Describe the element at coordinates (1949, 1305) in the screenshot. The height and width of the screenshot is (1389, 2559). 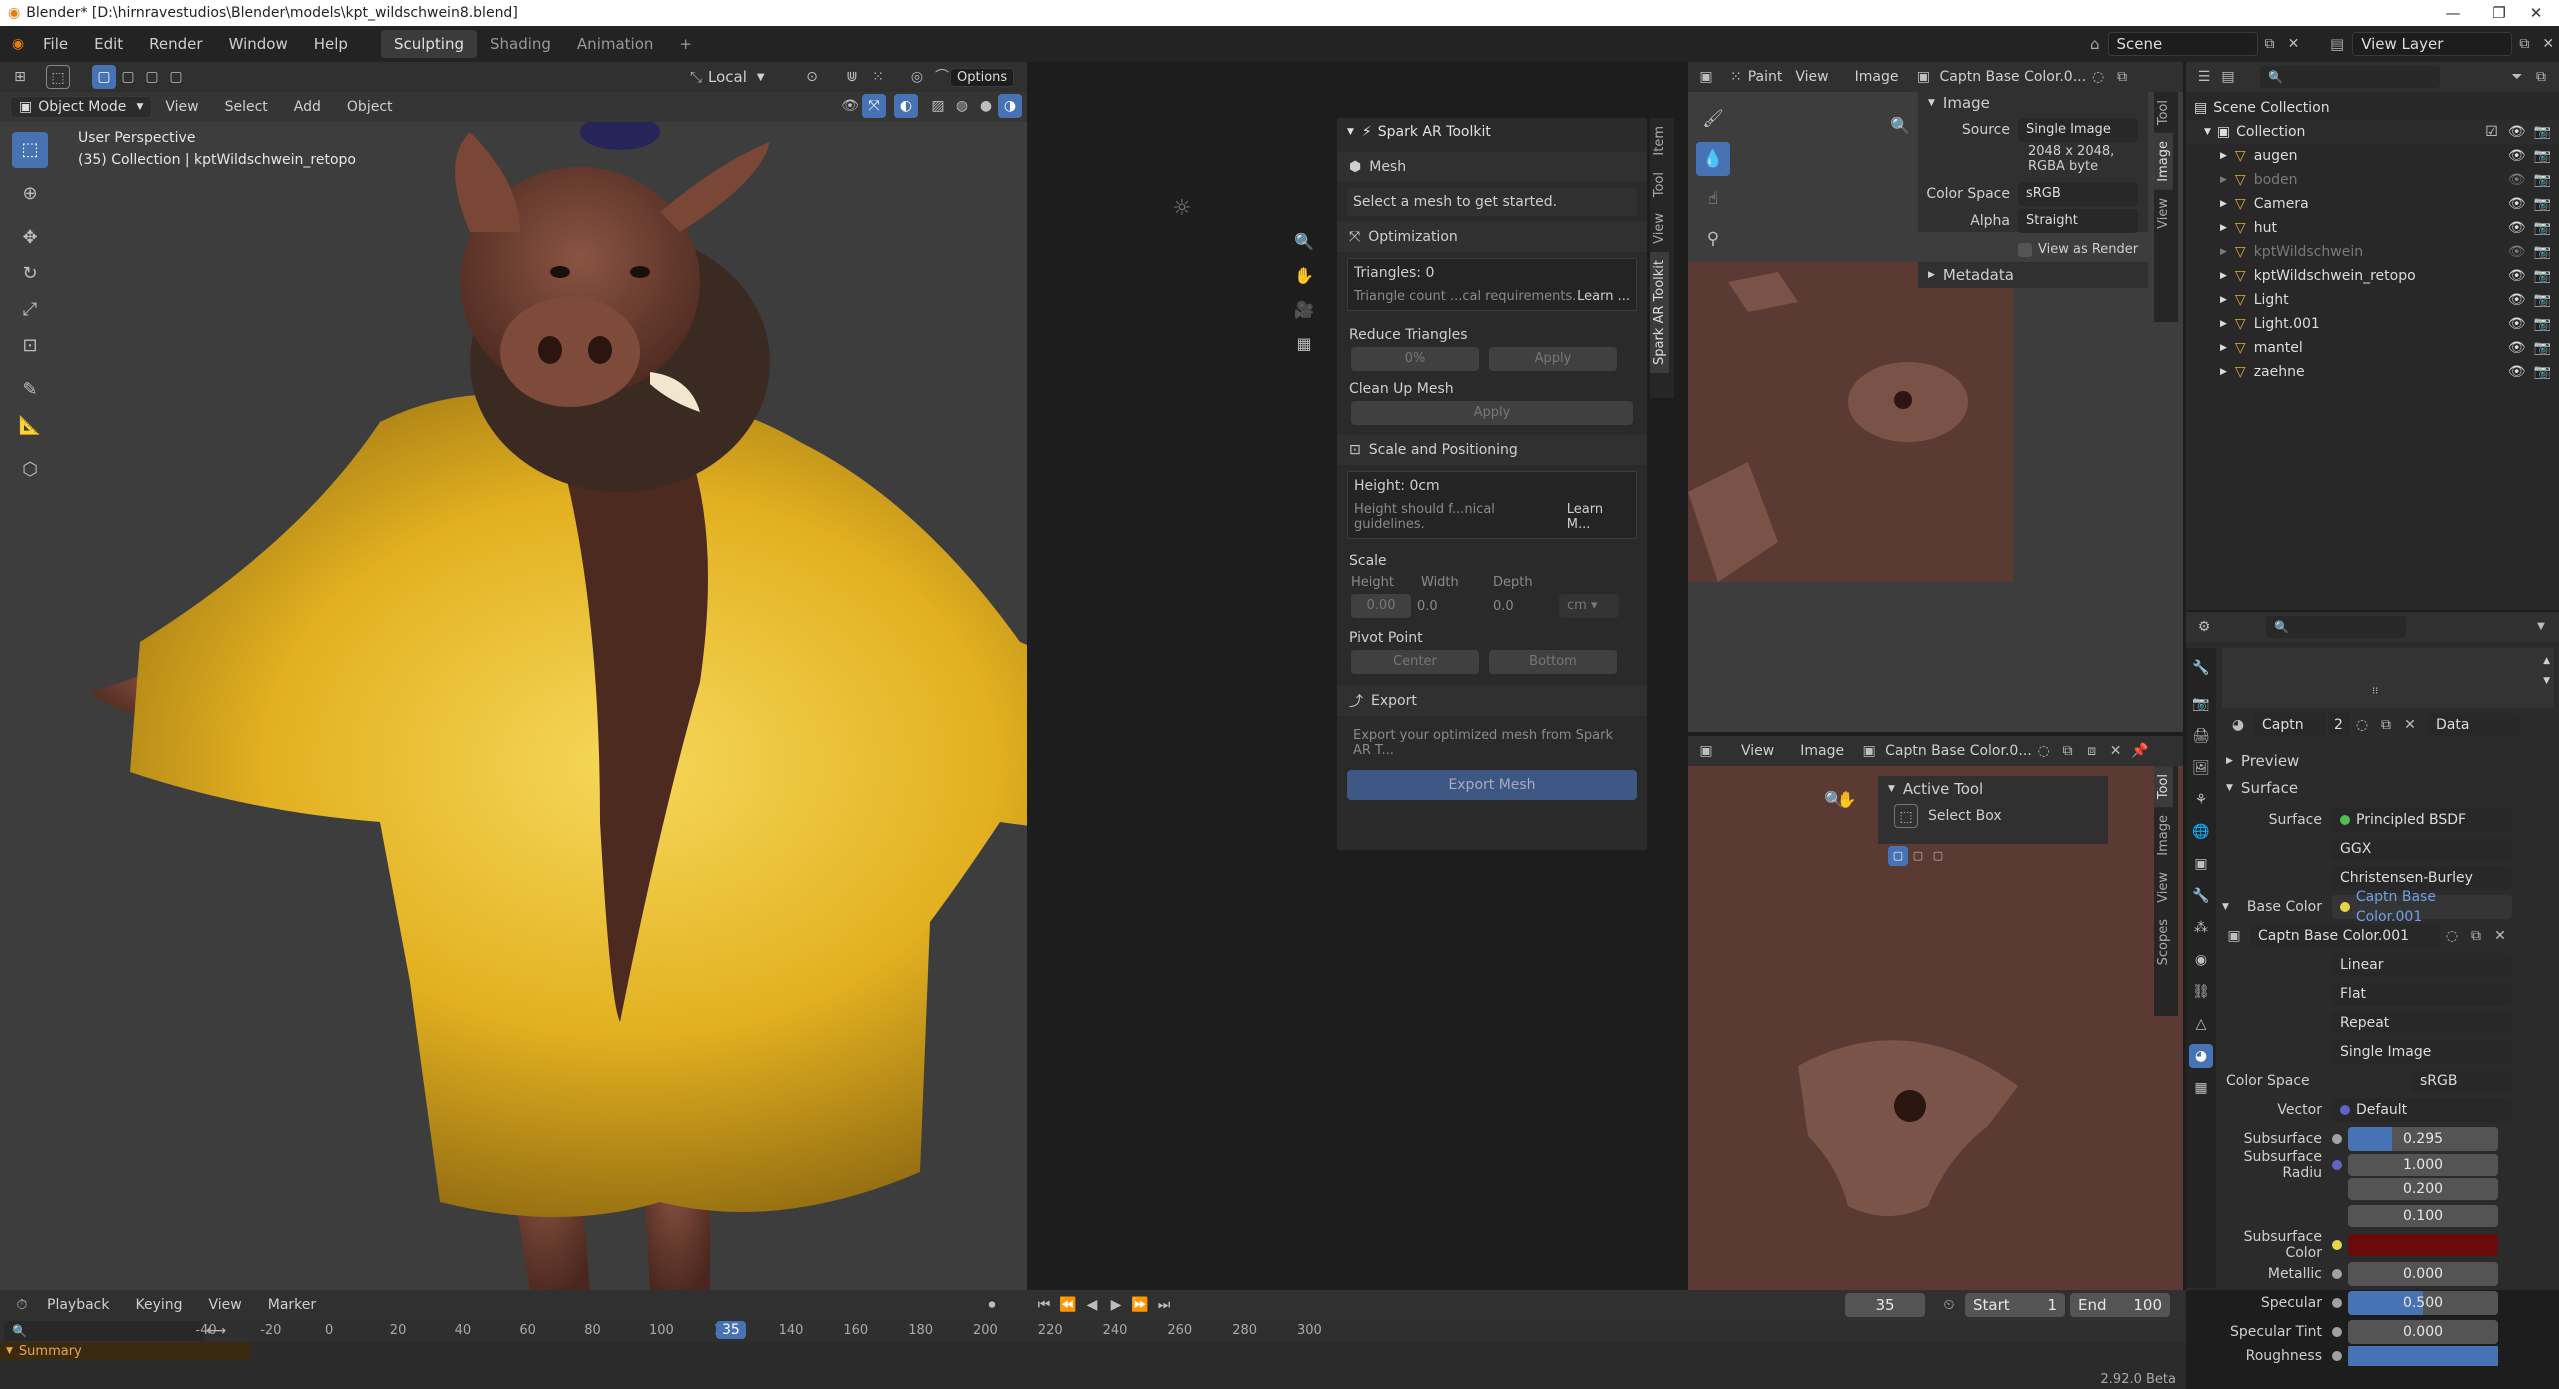
I see `clock-icon: ⏲` at that location.